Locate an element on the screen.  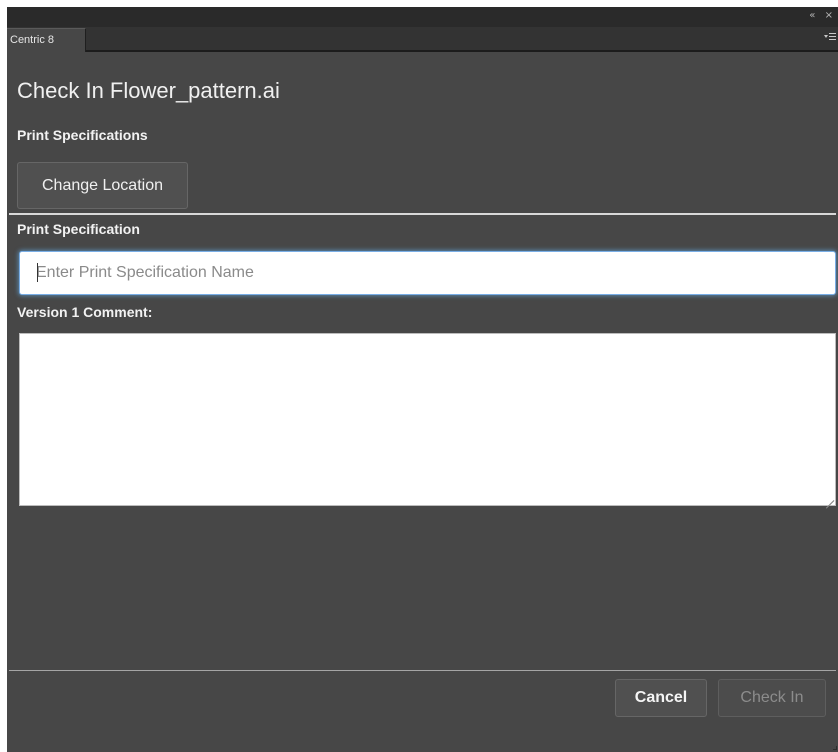
cancel-button: Cancel is located at coordinates (661, 698).